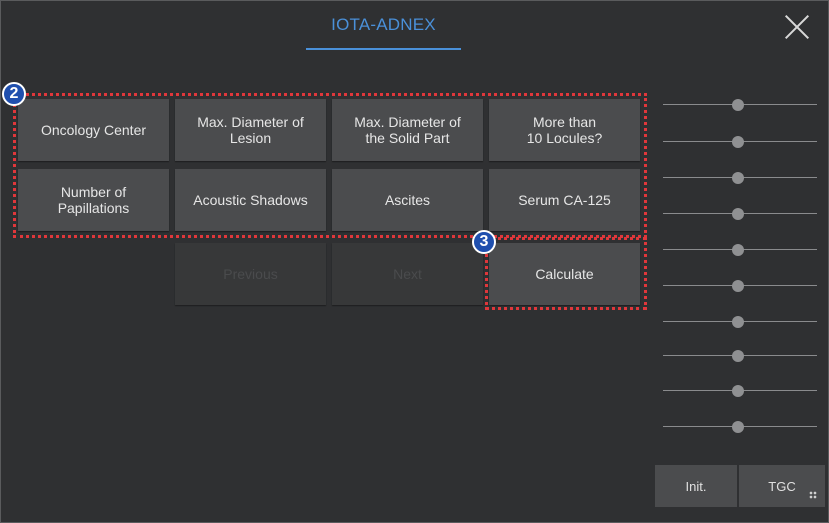 This screenshot has width=829, height=523. Describe the element at coordinates (566, 273) in the screenshot. I see `calculate-highlight` at that location.